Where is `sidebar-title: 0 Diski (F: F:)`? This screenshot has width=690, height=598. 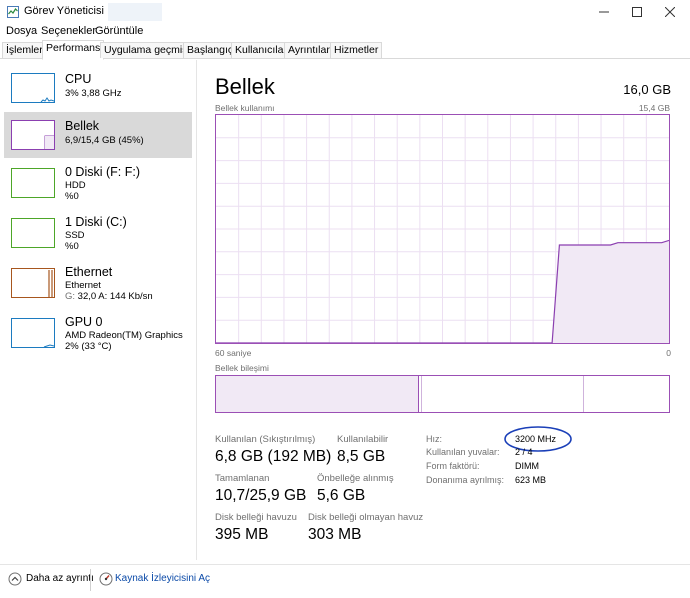
sidebar-title: 0 Diski (F: F:) is located at coordinates (102, 172).